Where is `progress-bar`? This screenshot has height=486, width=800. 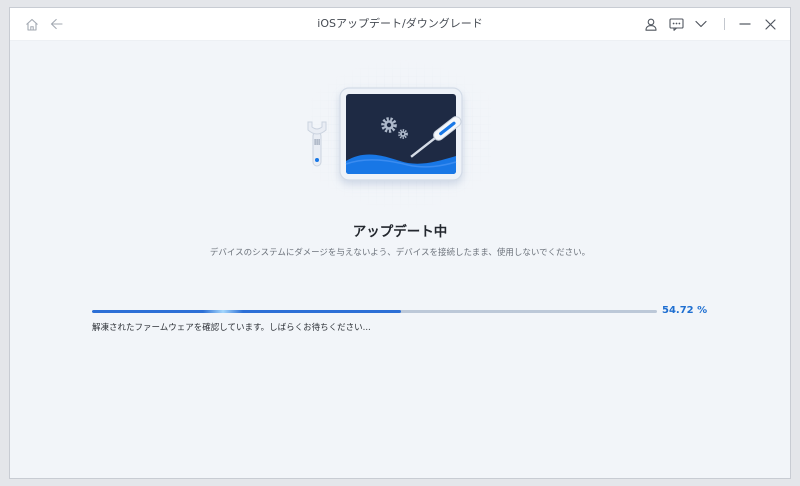 progress-bar is located at coordinates (374, 311).